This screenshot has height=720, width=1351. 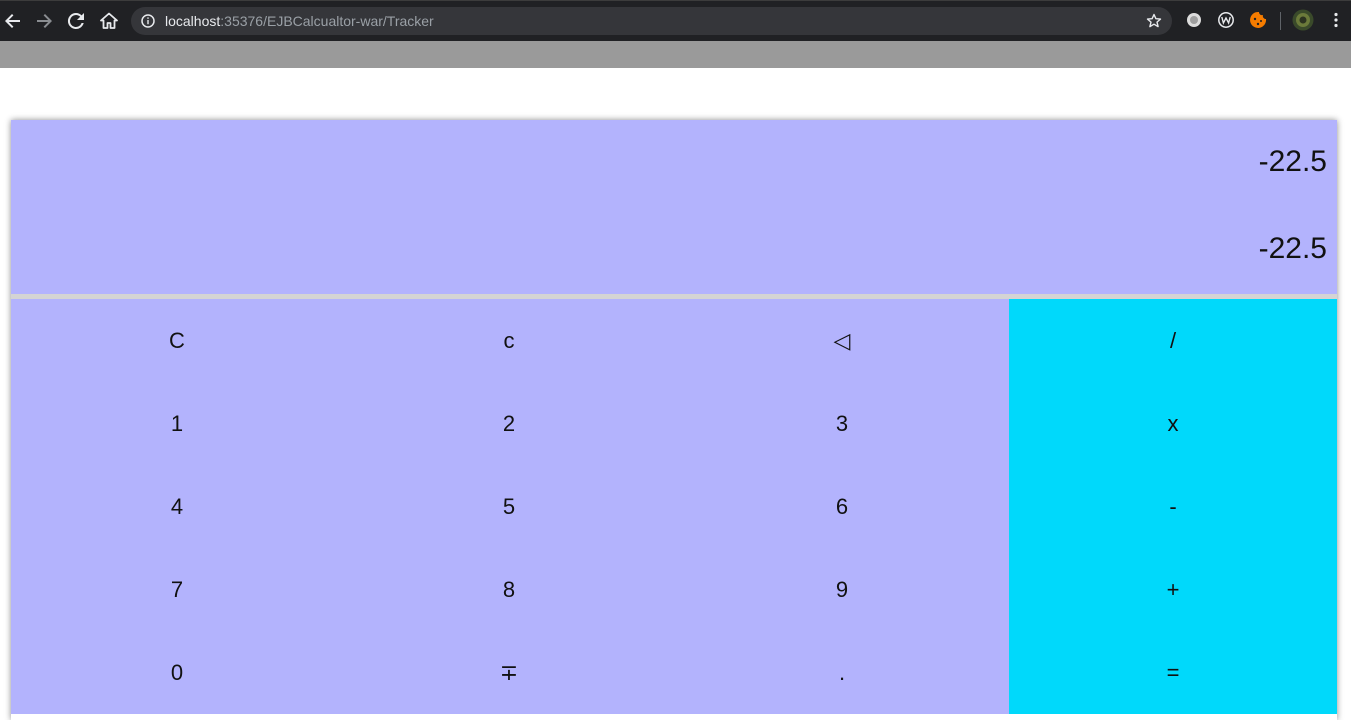 What do you see at coordinates (327, 21) in the screenshot?
I see `url-path: :35376/EJBCalcualtor-war/Tracker` at bounding box center [327, 21].